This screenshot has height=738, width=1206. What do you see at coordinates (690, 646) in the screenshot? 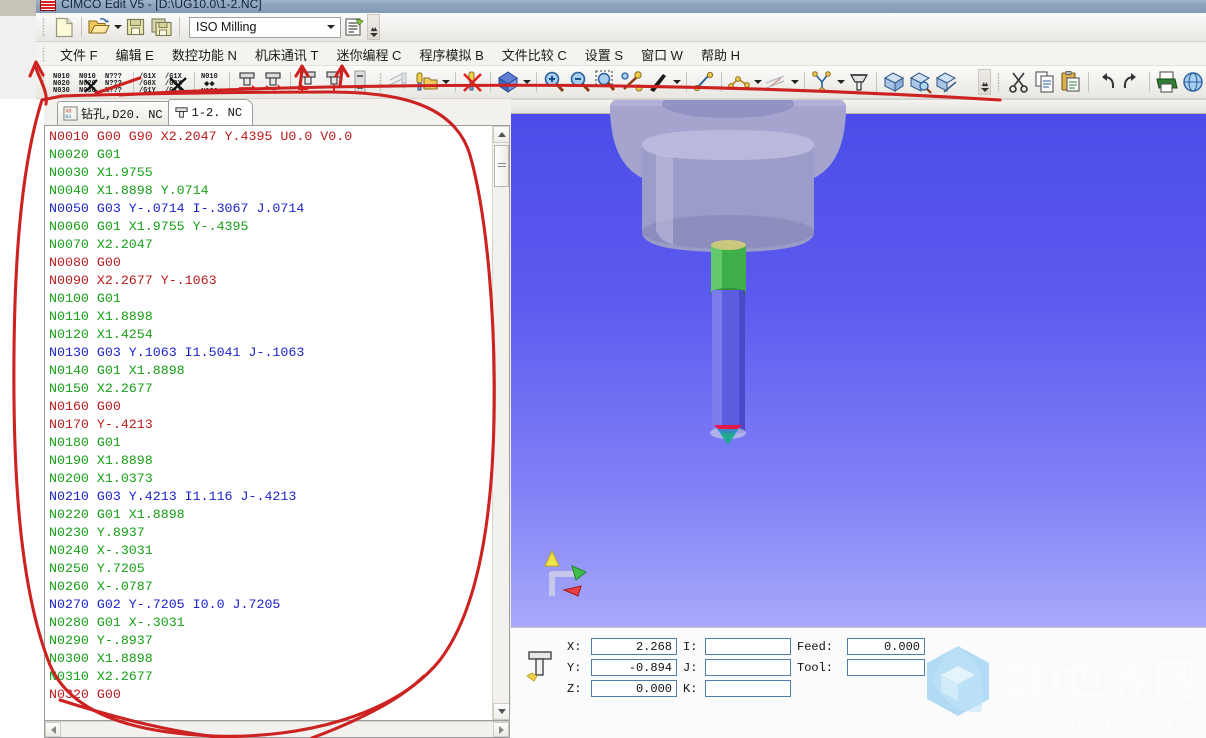
I see `i-label: I:` at bounding box center [690, 646].